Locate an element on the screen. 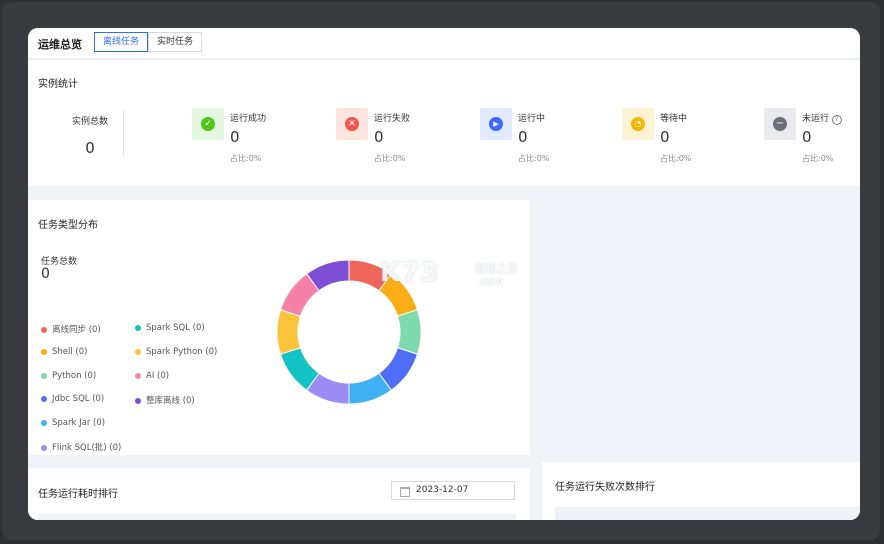 The image size is (884, 544). legend-item-flink-sql-batch: Flink SQL(批) (0) is located at coordinates (81, 447).